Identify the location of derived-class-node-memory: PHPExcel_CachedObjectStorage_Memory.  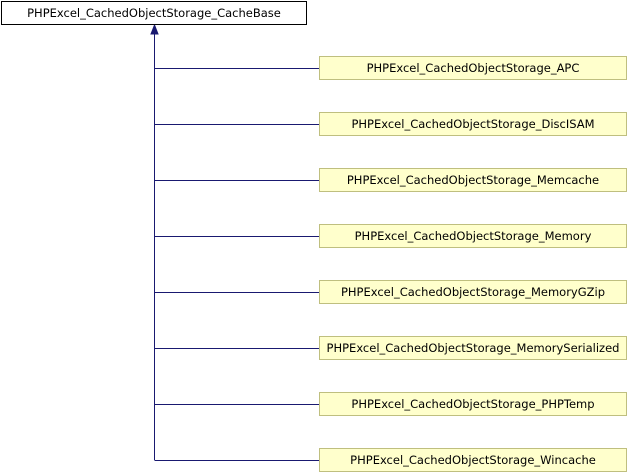
(473, 236).